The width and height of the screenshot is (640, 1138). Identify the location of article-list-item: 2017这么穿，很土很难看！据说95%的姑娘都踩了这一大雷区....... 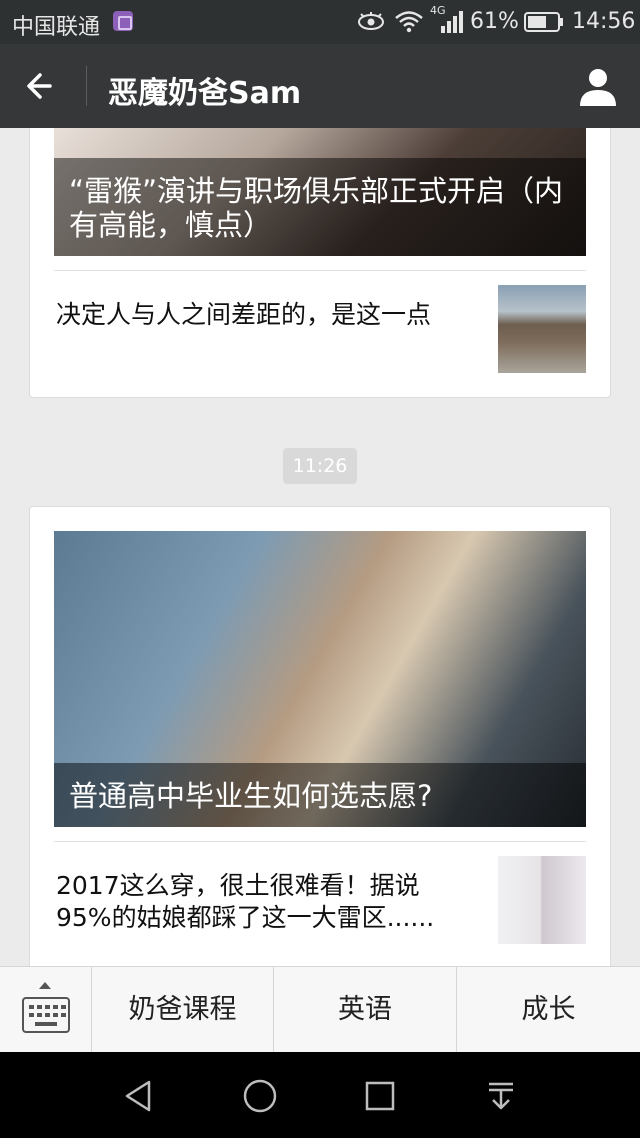
(320, 903).